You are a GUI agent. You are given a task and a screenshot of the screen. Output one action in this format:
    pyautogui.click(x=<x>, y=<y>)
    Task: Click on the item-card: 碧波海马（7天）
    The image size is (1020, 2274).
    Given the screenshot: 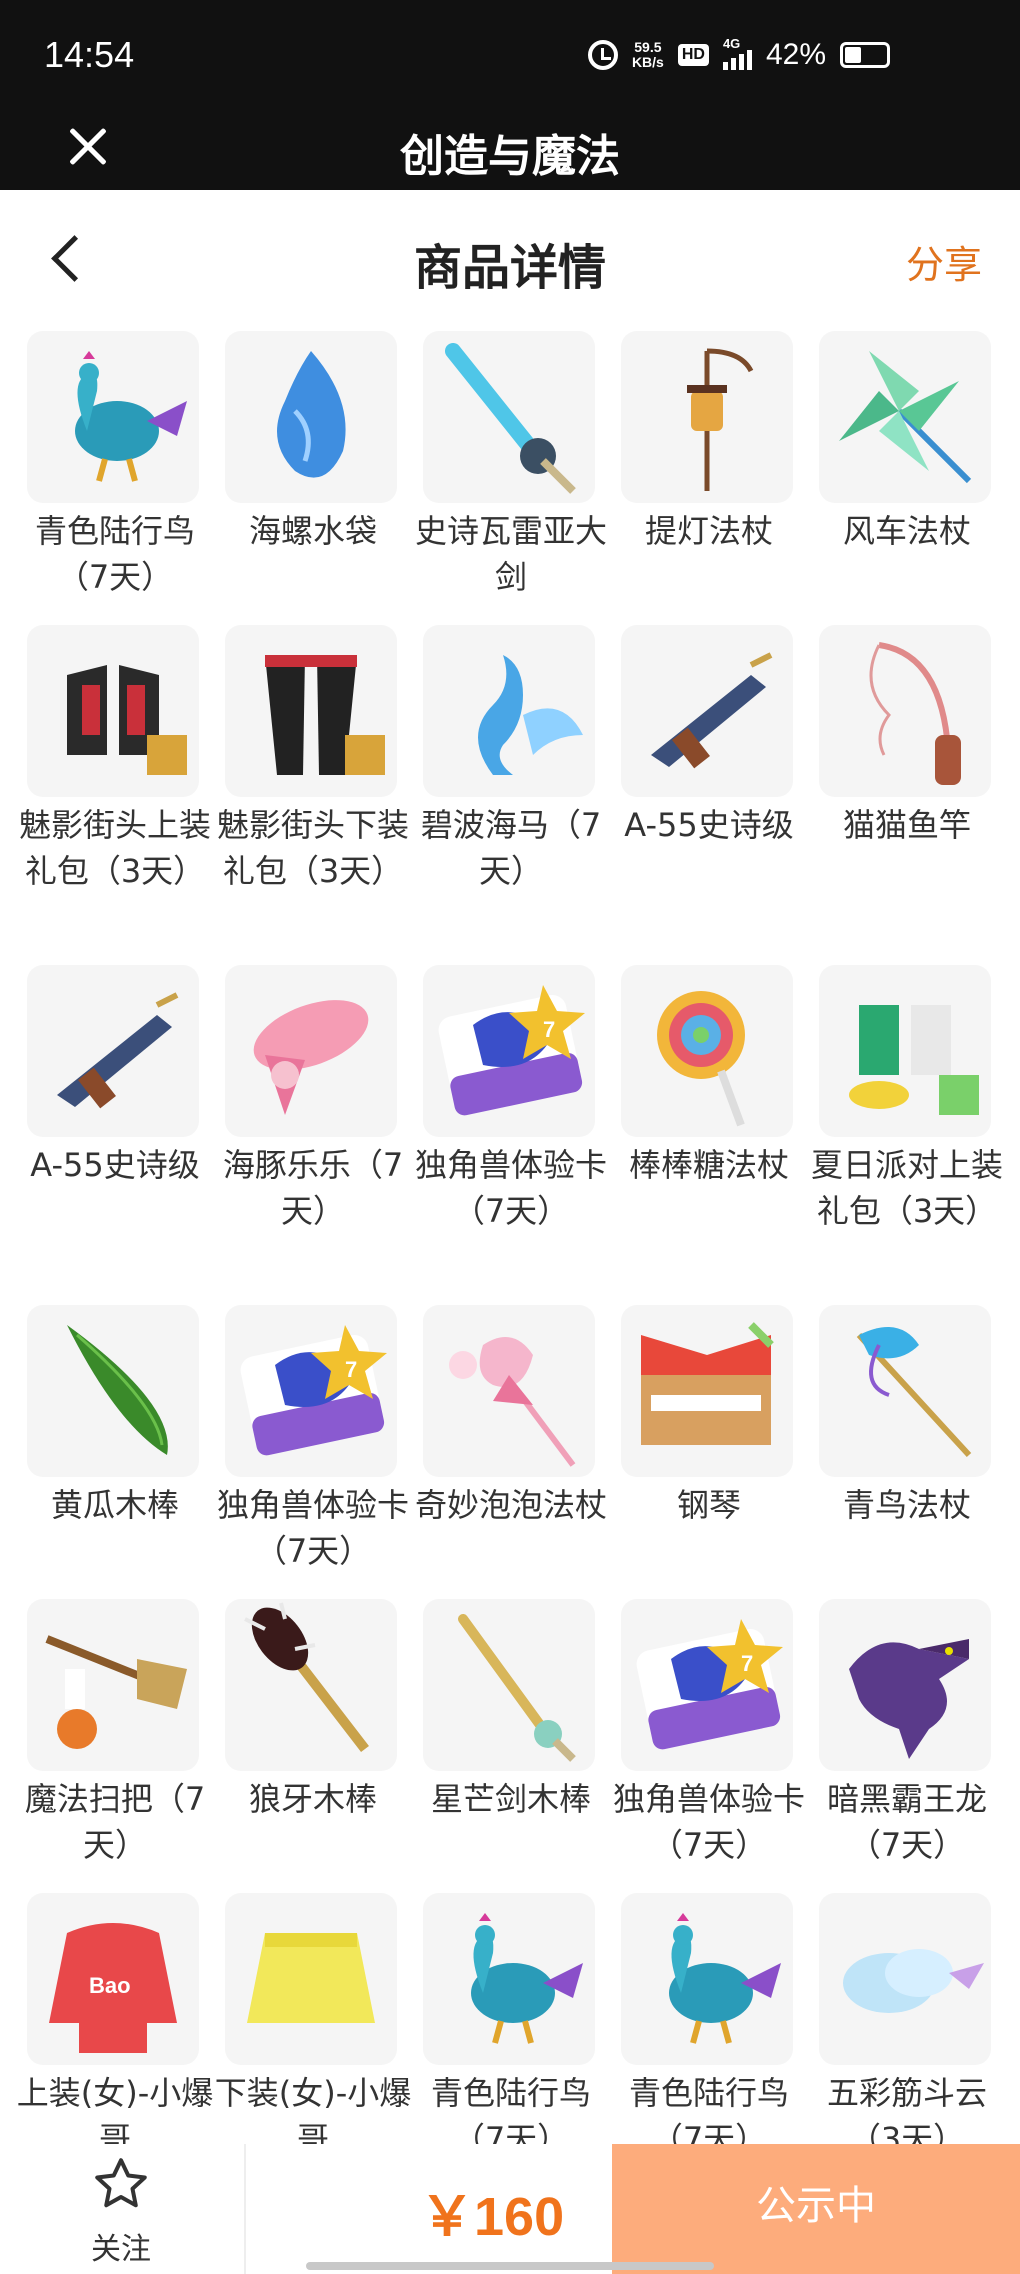 What is the action you would take?
    pyautogui.click(x=506, y=765)
    